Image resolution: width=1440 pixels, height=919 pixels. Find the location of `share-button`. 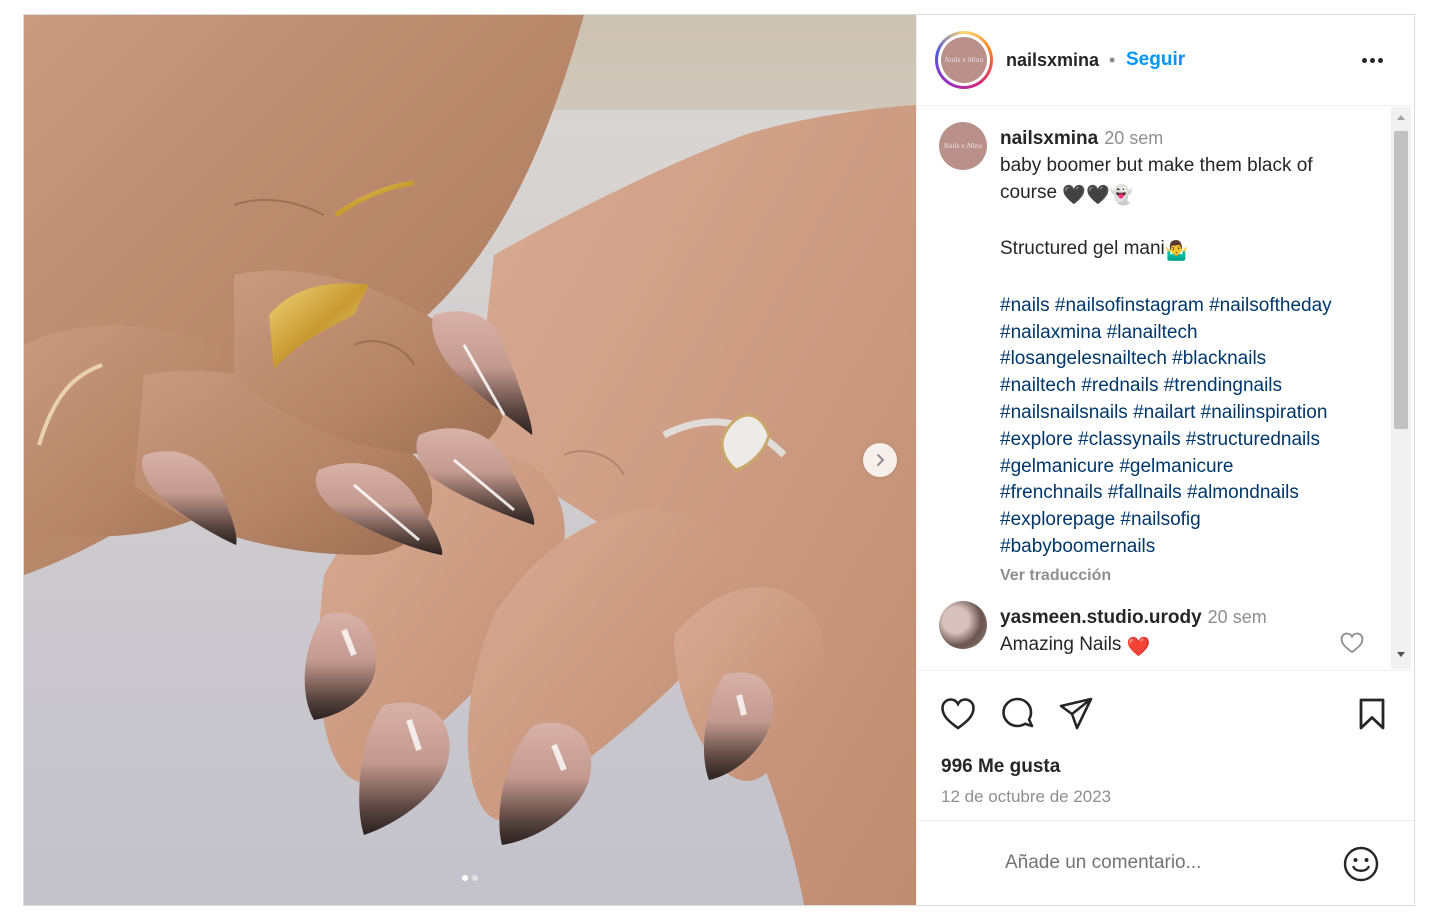

share-button is located at coordinates (1076, 714).